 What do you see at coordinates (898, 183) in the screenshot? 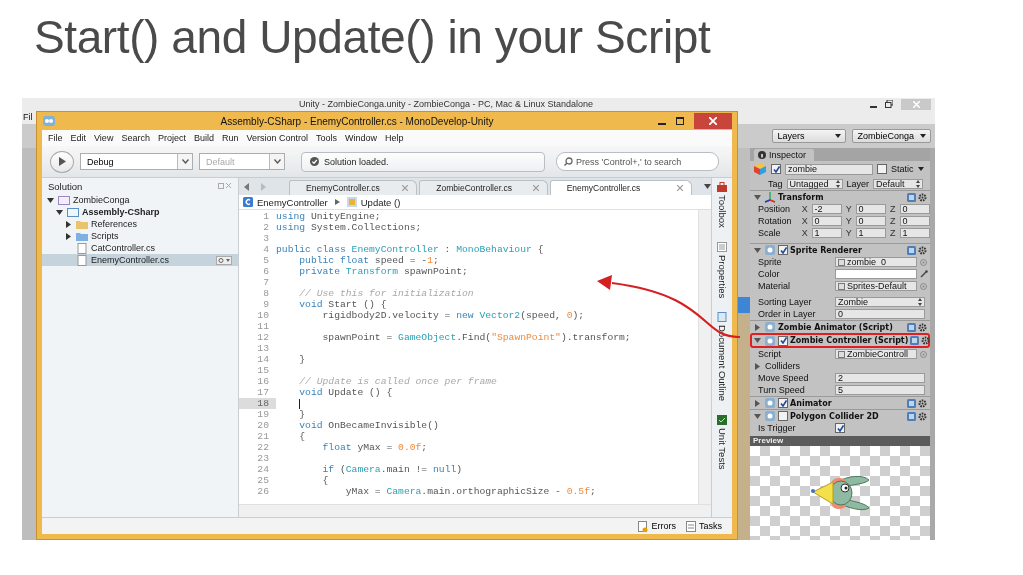
I see `layer-dropdown: Default` at bounding box center [898, 183].